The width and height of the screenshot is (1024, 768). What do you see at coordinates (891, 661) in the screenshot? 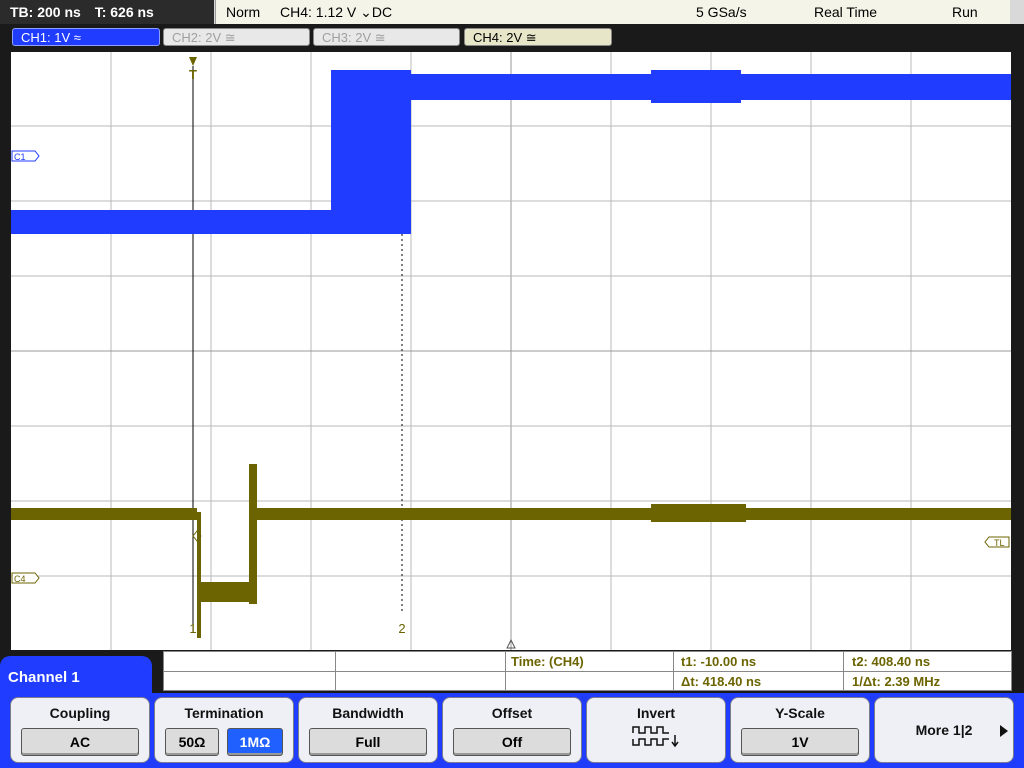
I see `cursor-t2-value: t2: 408.40 ns` at bounding box center [891, 661].